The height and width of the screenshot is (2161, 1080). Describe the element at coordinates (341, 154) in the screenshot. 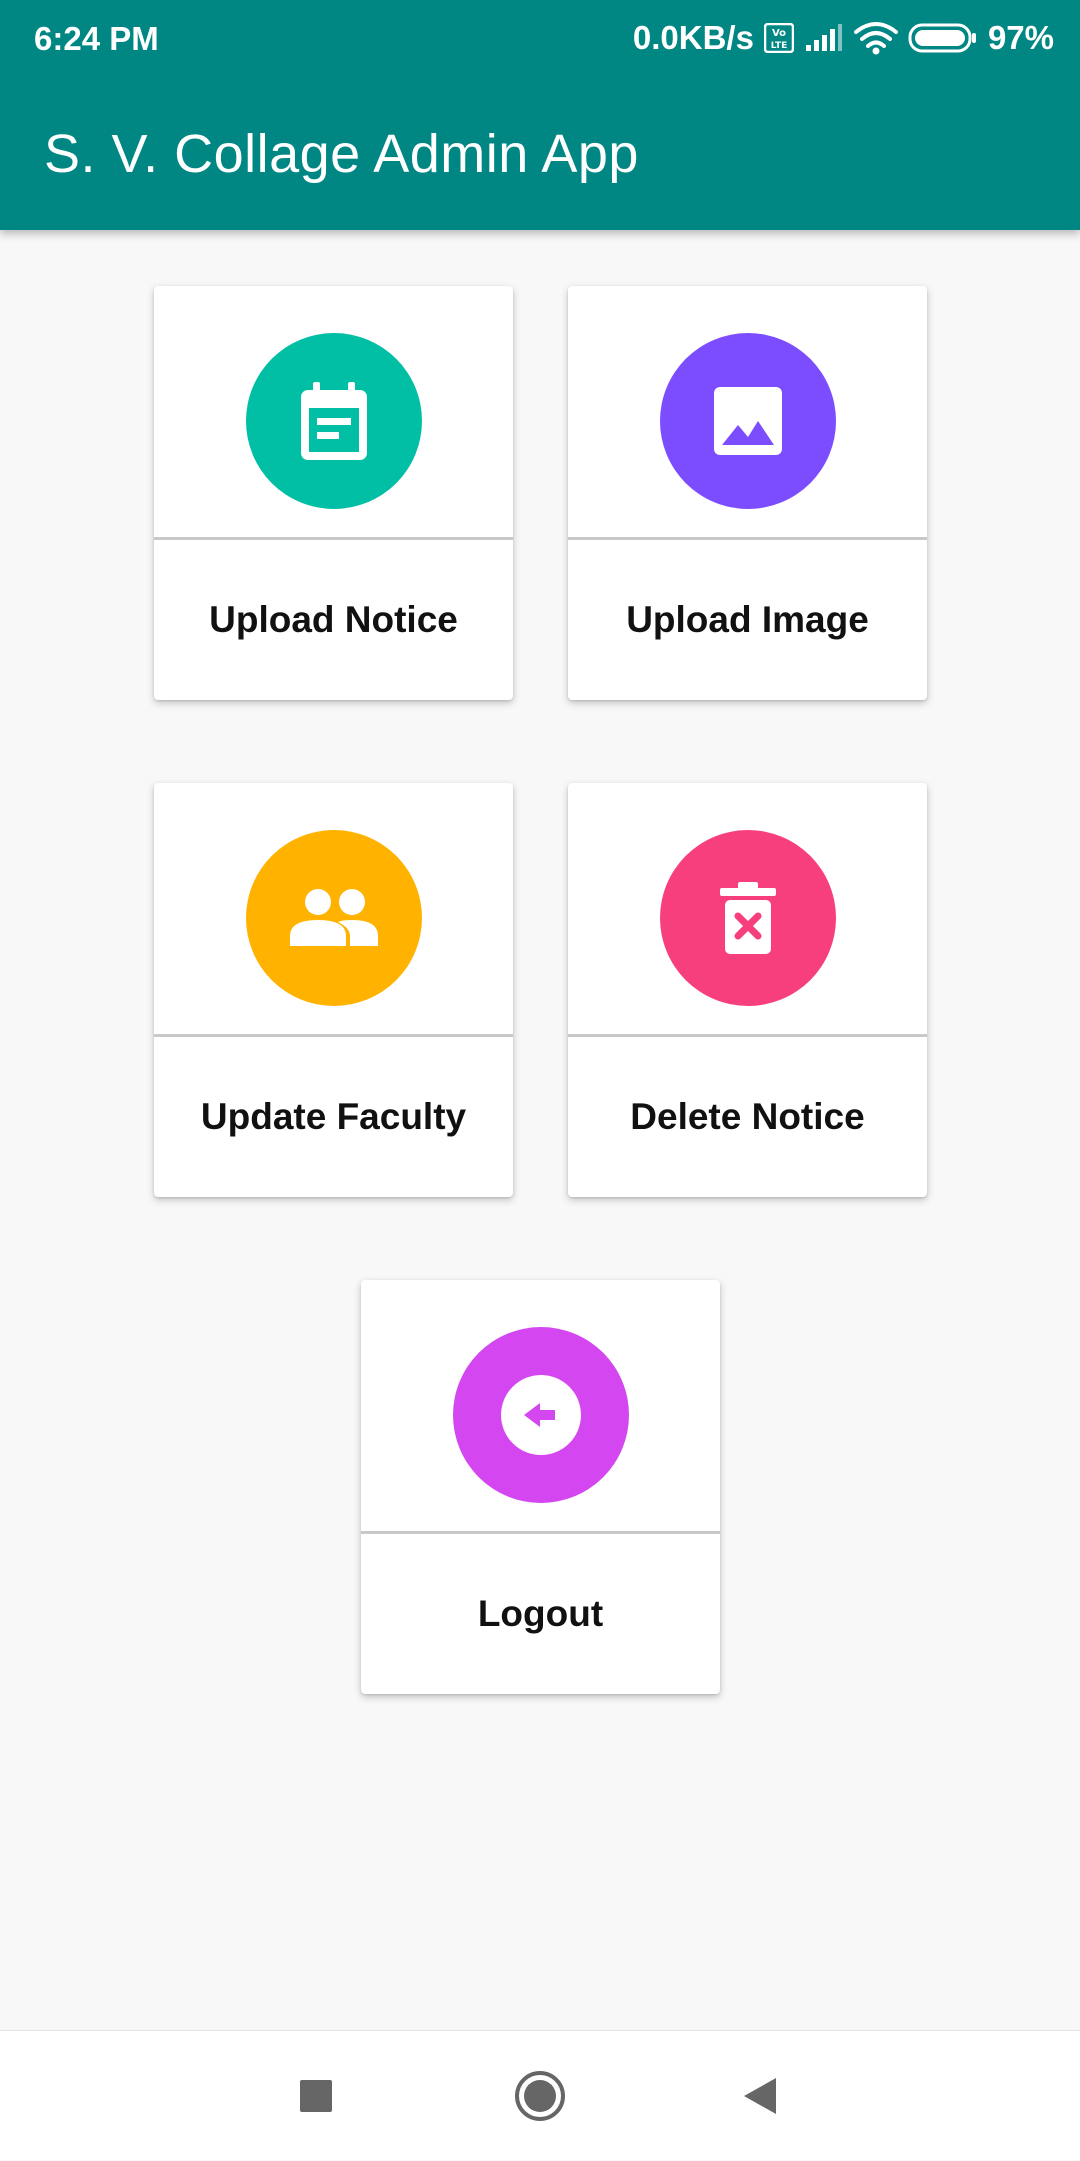

I see `app-title: S. V. Collage Admin App` at that location.